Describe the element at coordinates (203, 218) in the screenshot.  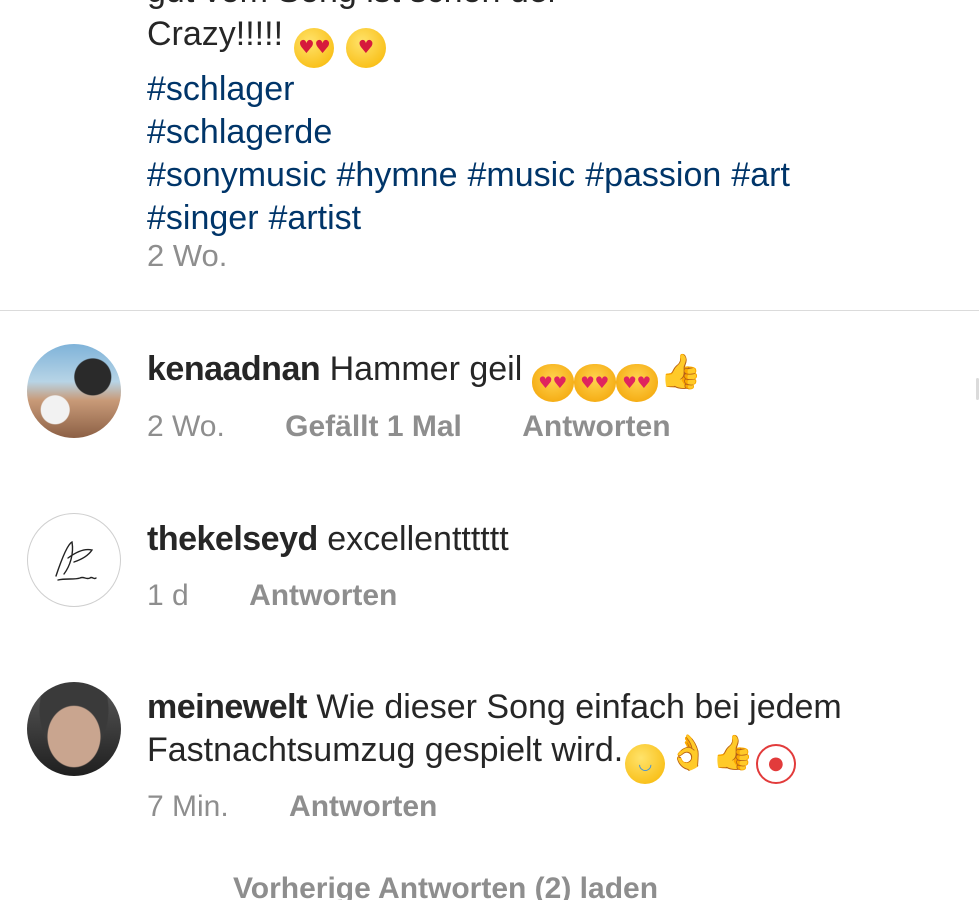
I see `hashtag-link: #singer` at that location.